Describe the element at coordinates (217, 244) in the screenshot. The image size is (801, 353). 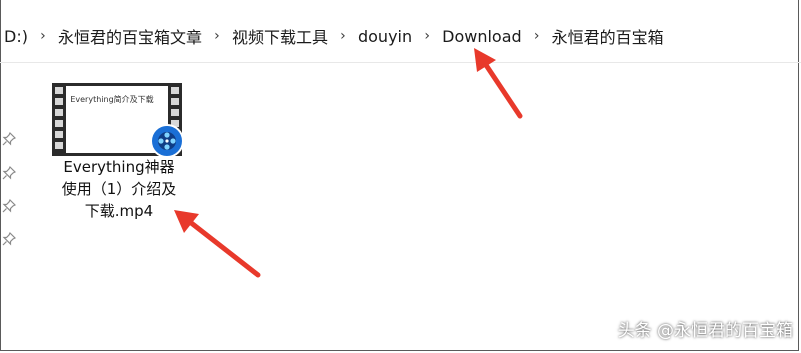
I see `annotation-arrow-file` at that location.